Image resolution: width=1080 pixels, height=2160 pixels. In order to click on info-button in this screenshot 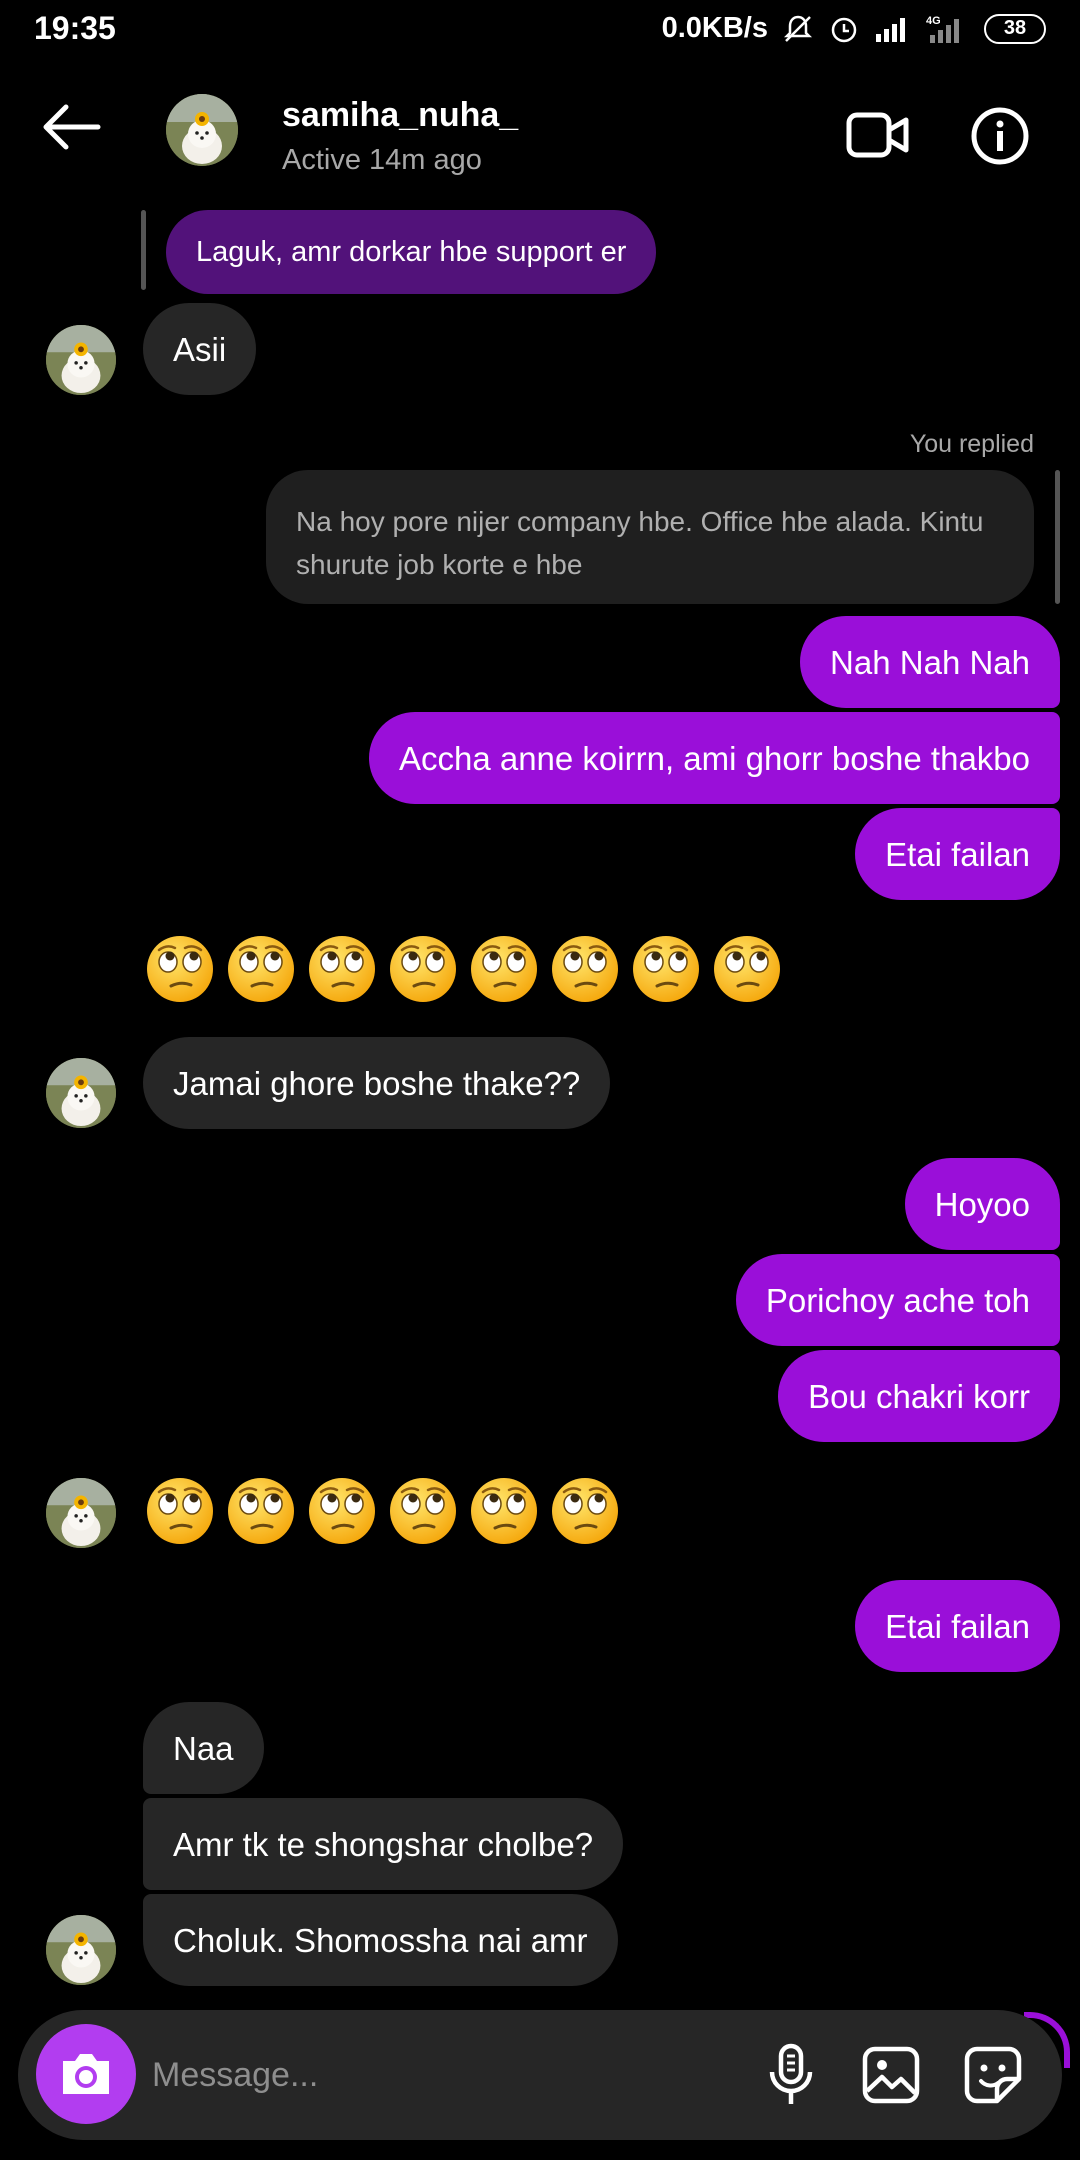, I will do `click(1000, 138)`.